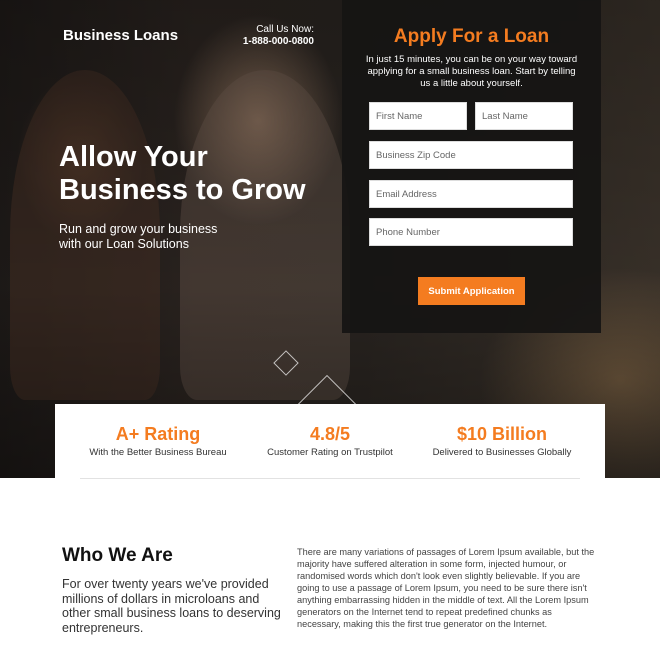 The image size is (660, 660). Describe the element at coordinates (120, 35) in the screenshot. I see `brand-logo: Business Loans` at that location.